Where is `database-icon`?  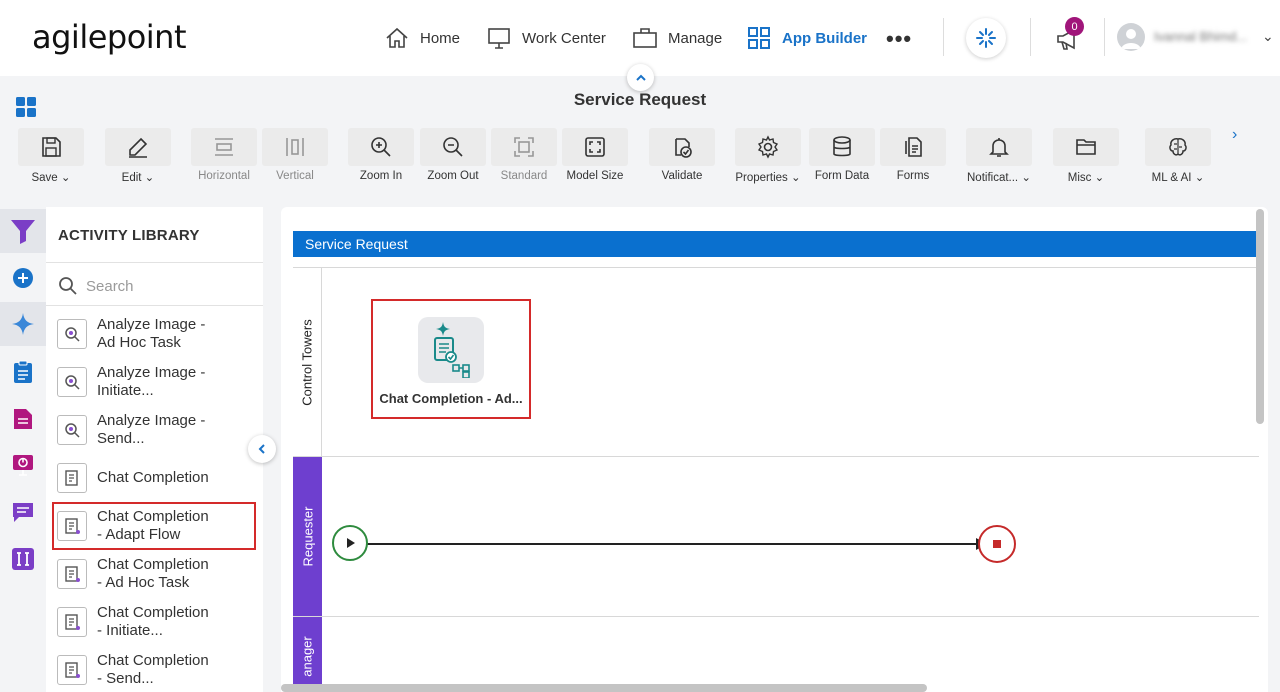
database-icon is located at coordinates (842, 146).